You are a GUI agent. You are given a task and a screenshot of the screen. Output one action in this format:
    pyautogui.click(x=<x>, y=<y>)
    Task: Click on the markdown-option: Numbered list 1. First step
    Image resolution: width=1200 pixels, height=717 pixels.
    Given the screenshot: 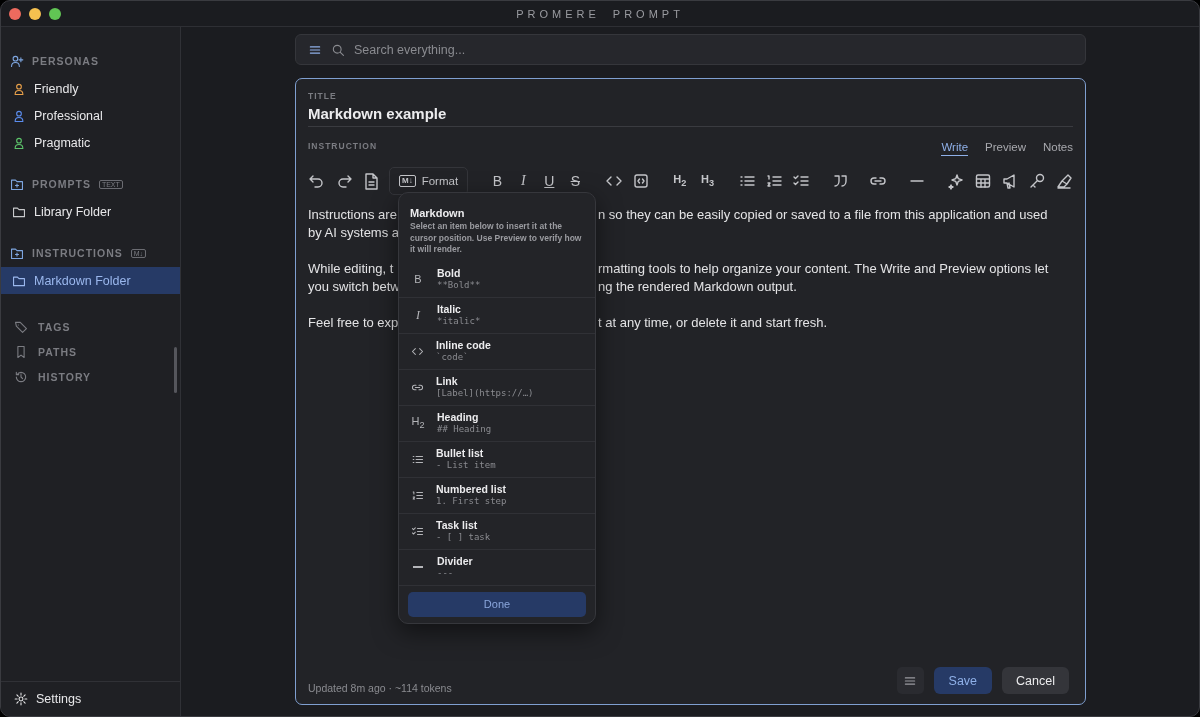 What is the action you would take?
    pyautogui.click(x=497, y=495)
    